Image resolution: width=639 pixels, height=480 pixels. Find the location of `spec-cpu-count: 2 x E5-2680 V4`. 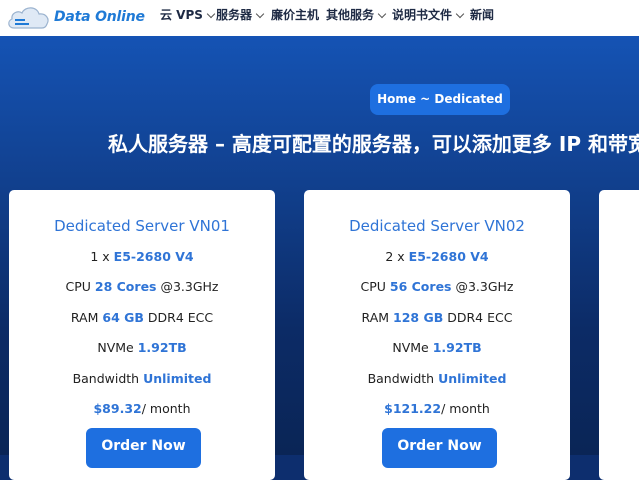

spec-cpu-count: 2 x E5-2680 V4 is located at coordinates (437, 256).